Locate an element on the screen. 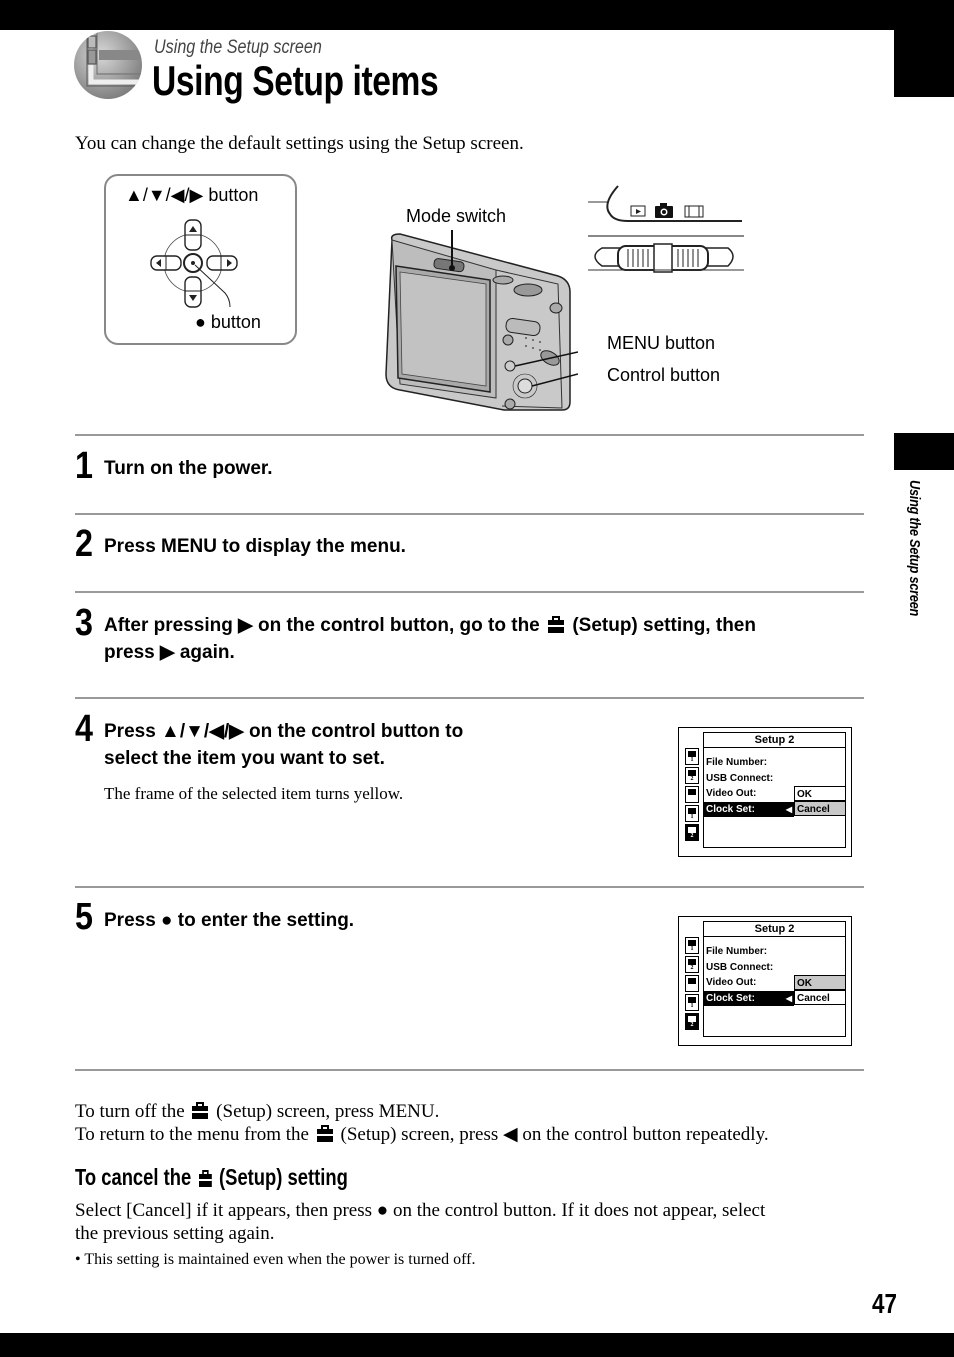 The image size is (954, 1357). cancel-heading: To cancel the (Setup) setting is located at coordinates (211, 1177).